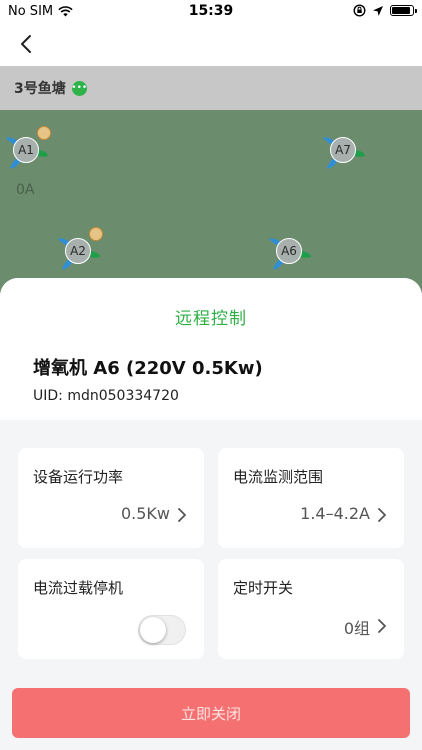 The height and width of the screenshot is (750, 422). What do you see at coordinates (145, 513) in the screenshot?
I see `power-value: 0.5Kw` at bounding box center [145, 513].